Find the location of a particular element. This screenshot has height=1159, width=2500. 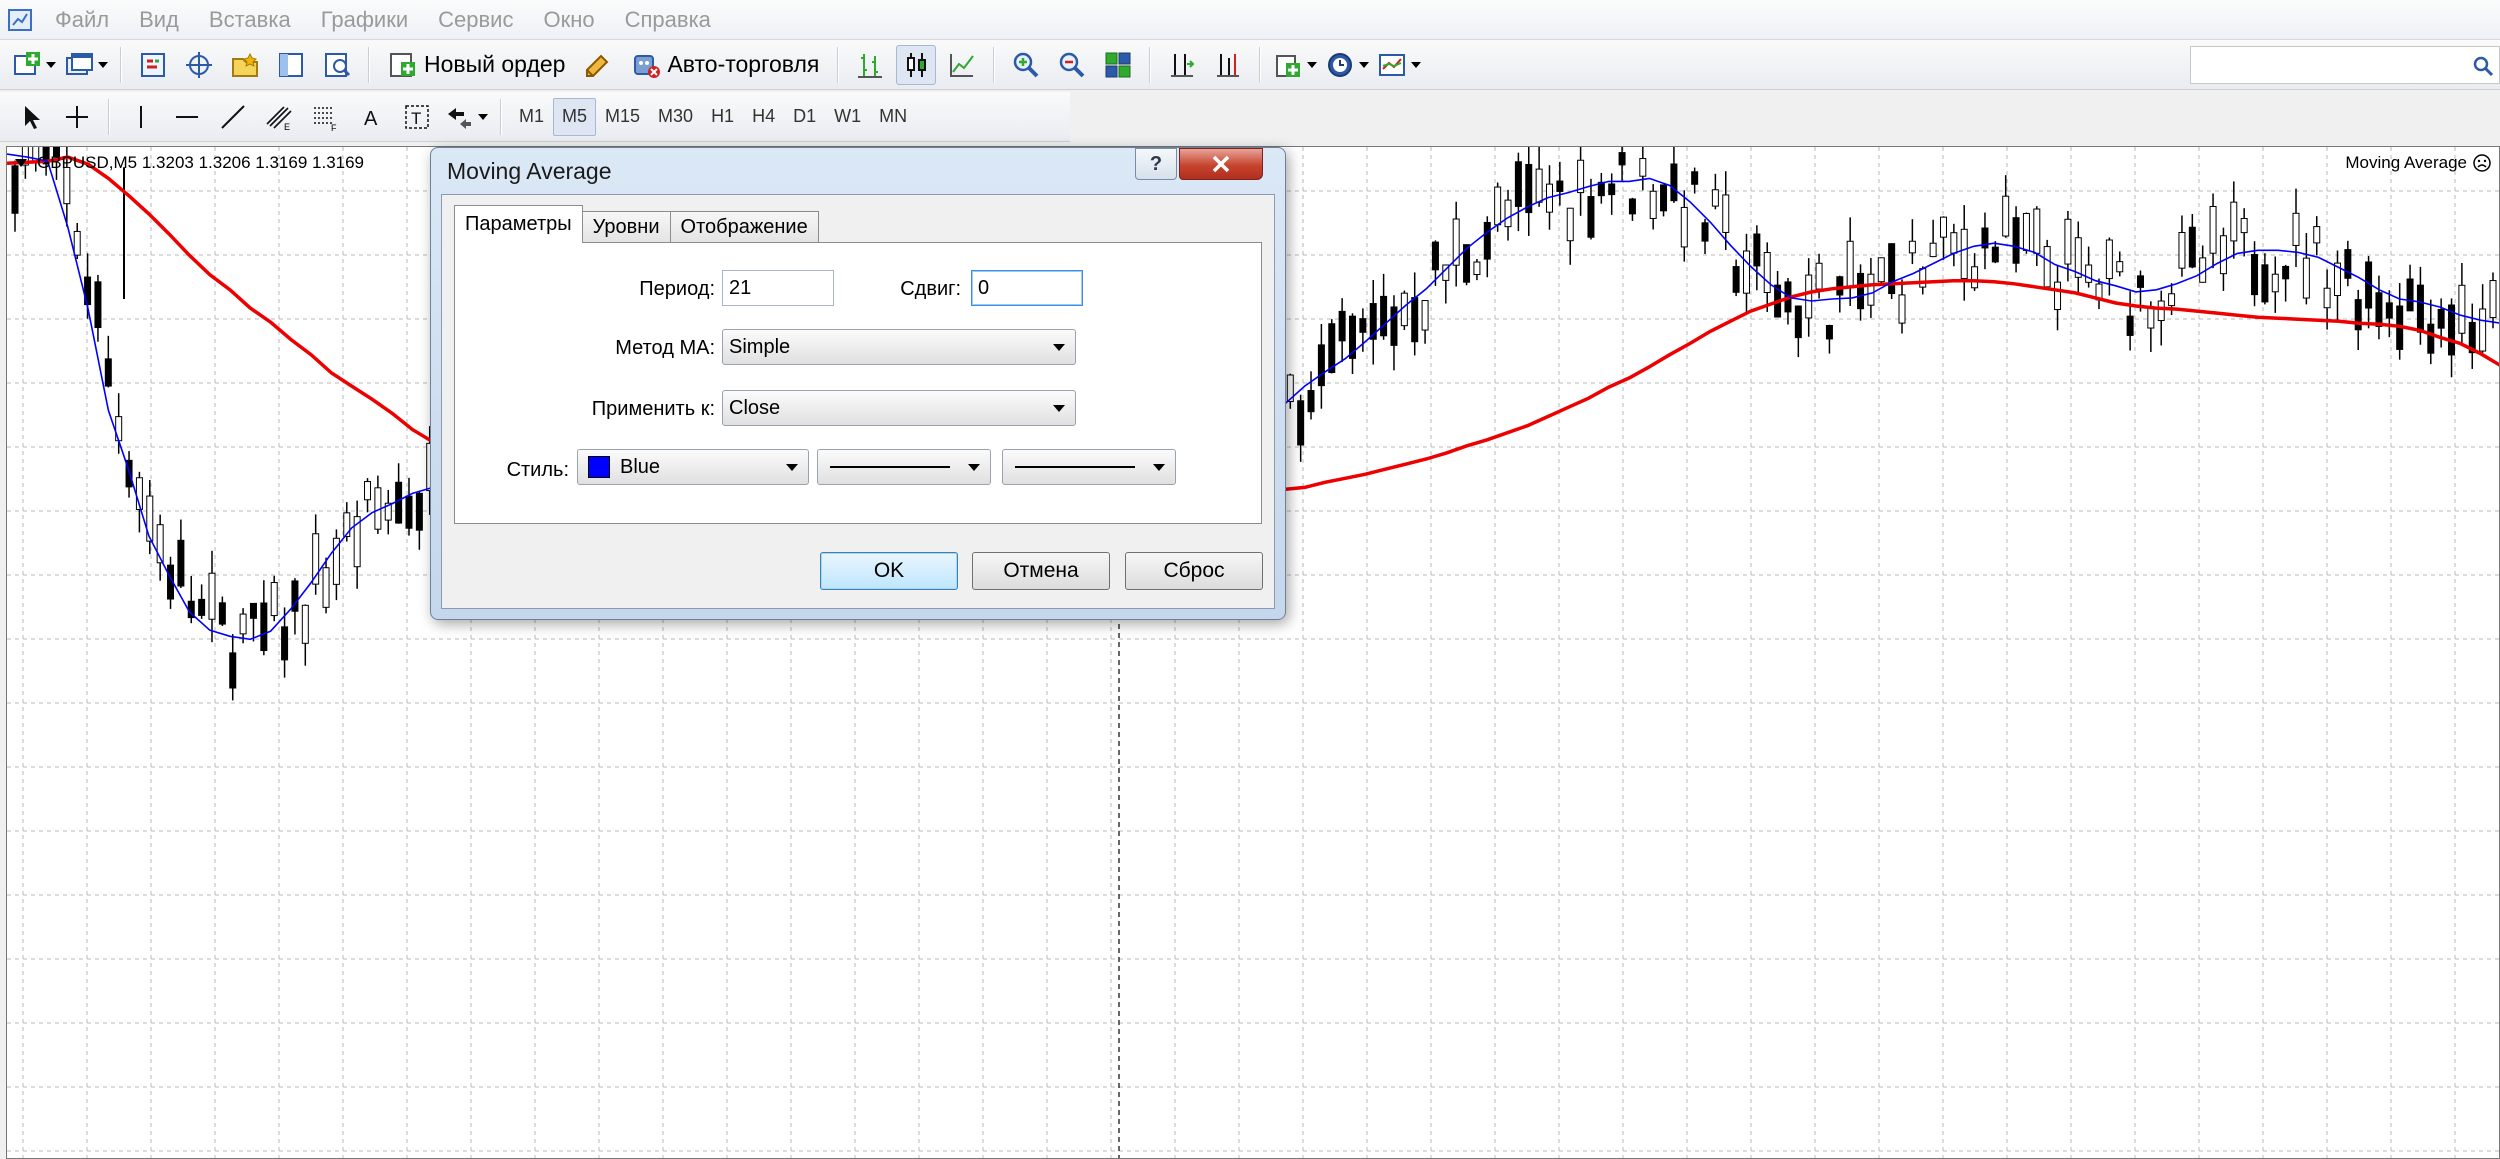

autotrading-label: Авто-торговля is located at coordinates (743, 64).